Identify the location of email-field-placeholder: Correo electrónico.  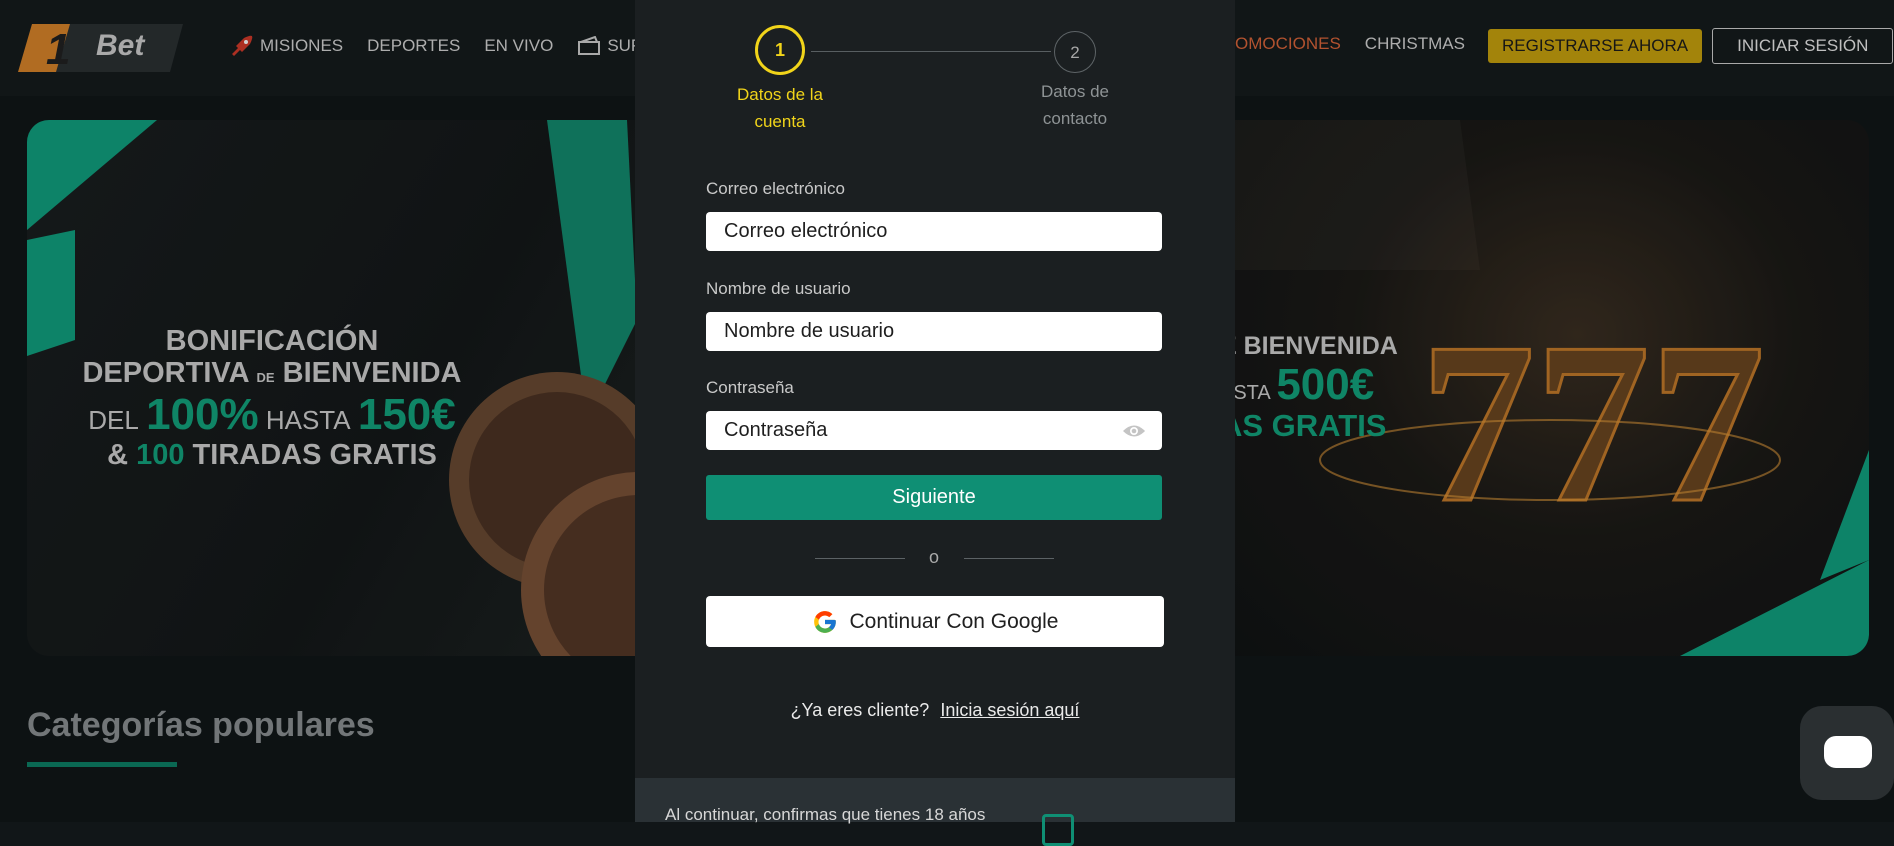
(806, 231).